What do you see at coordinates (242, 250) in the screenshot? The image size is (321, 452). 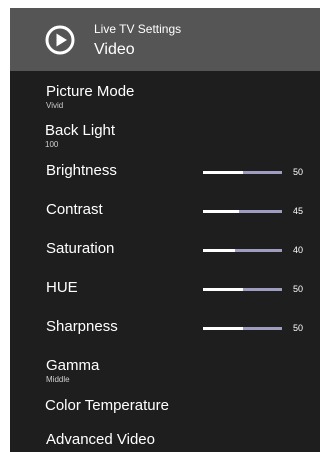 I see `saturation-slider` at bounding box center [242, 250].